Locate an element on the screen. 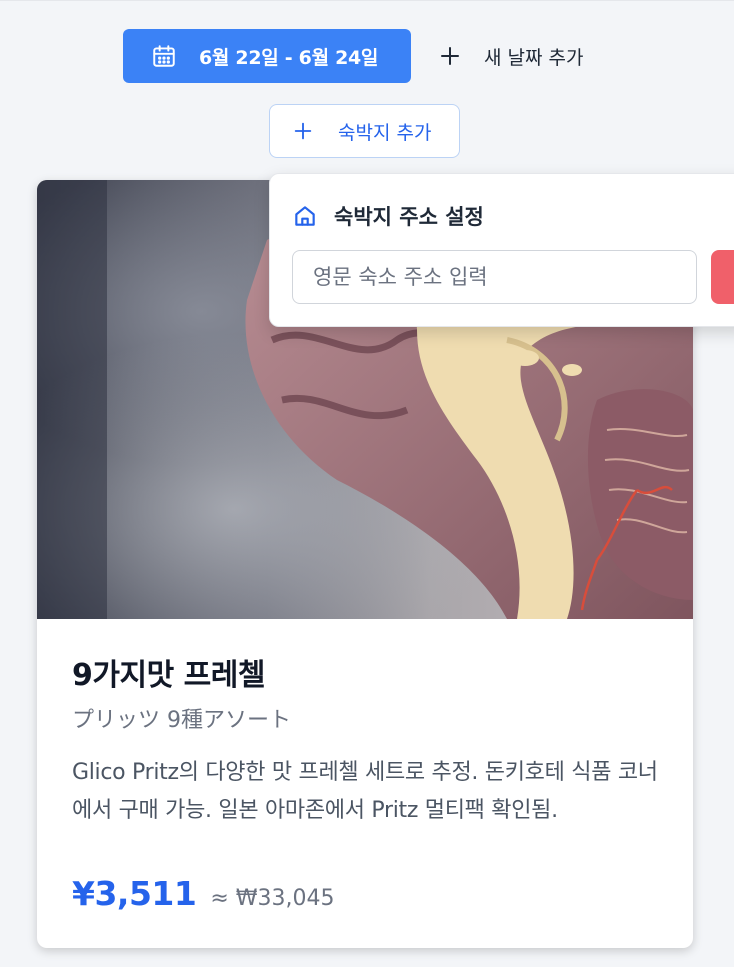 Image resolution: width=734 pixels, height=967 pixels. home-icon is located at coordinates (305, 216).